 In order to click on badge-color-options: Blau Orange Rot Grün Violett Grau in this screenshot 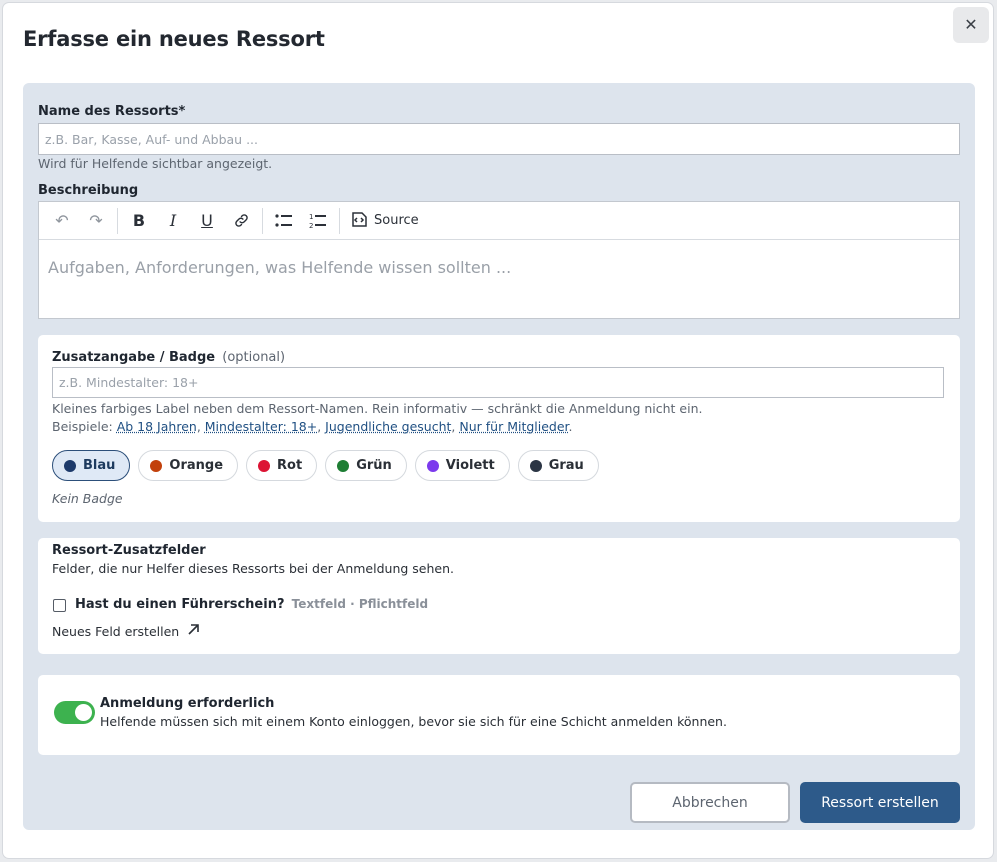, I will do `click(325, 465)`.